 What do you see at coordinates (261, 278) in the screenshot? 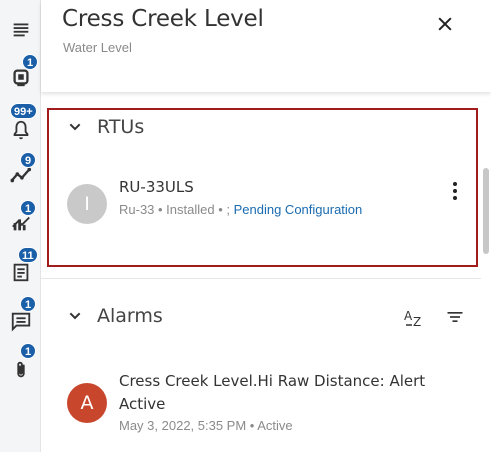
I see `section-divider` at bounding box center [261, 278].